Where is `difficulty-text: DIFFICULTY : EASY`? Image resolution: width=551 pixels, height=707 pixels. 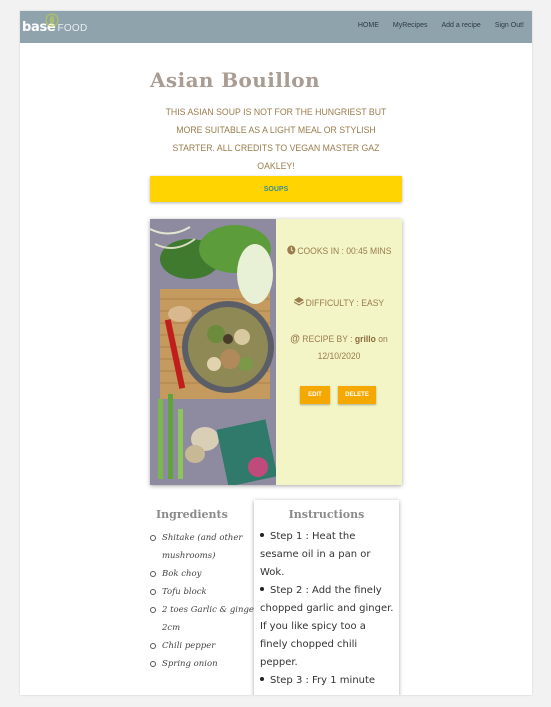
difficulty-text: DIFFICULTY : EASY is located at coordinates (345, 303).